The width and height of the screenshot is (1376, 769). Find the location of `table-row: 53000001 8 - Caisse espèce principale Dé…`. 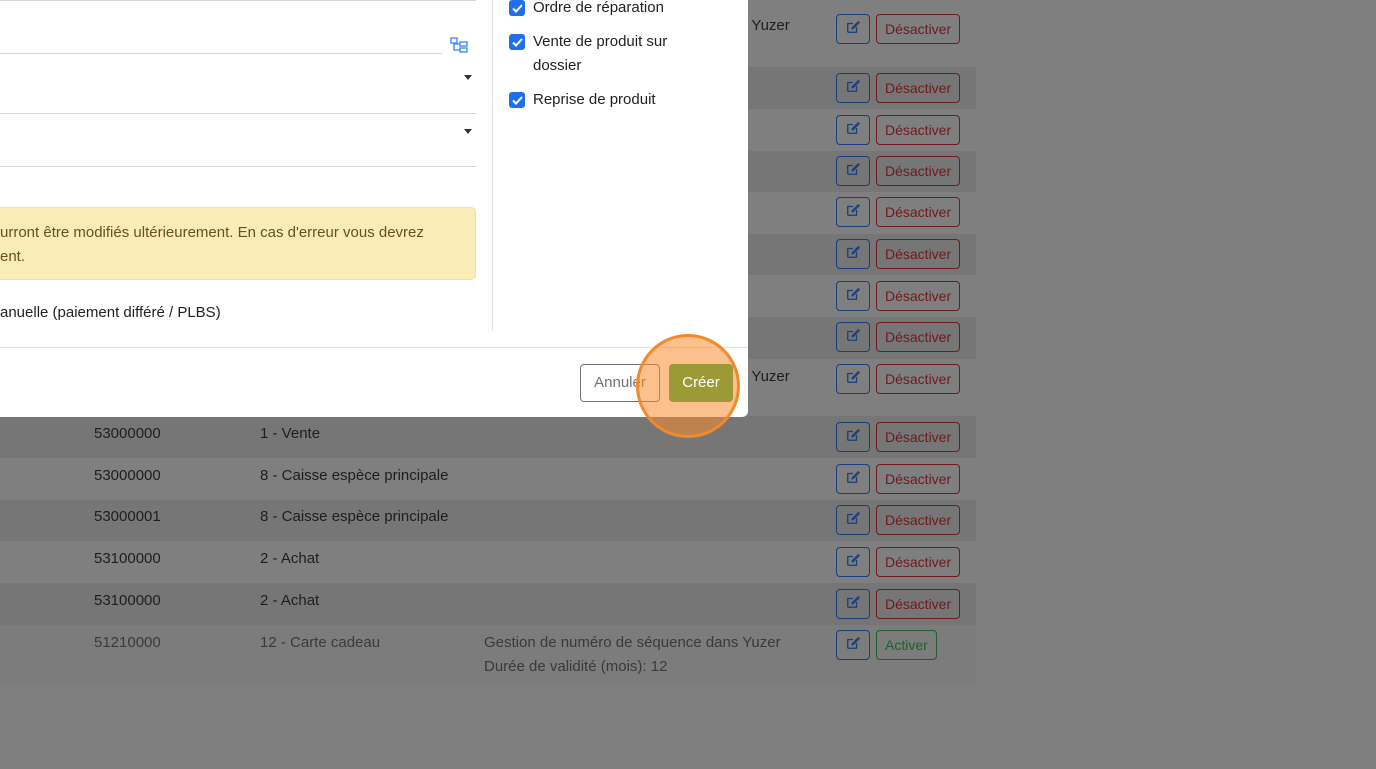

table-row: 53000001 8 - Caisse espèce principale Dé… is located at coordinates (488, 521).